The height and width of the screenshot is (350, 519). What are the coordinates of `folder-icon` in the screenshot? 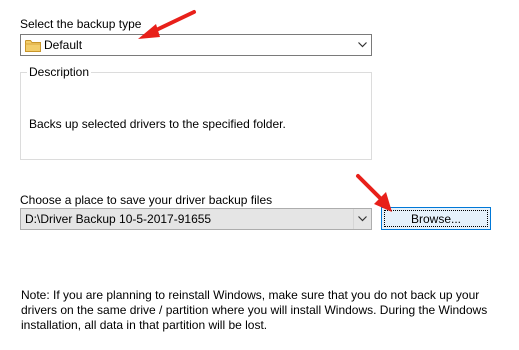 It's located at (33, 45).